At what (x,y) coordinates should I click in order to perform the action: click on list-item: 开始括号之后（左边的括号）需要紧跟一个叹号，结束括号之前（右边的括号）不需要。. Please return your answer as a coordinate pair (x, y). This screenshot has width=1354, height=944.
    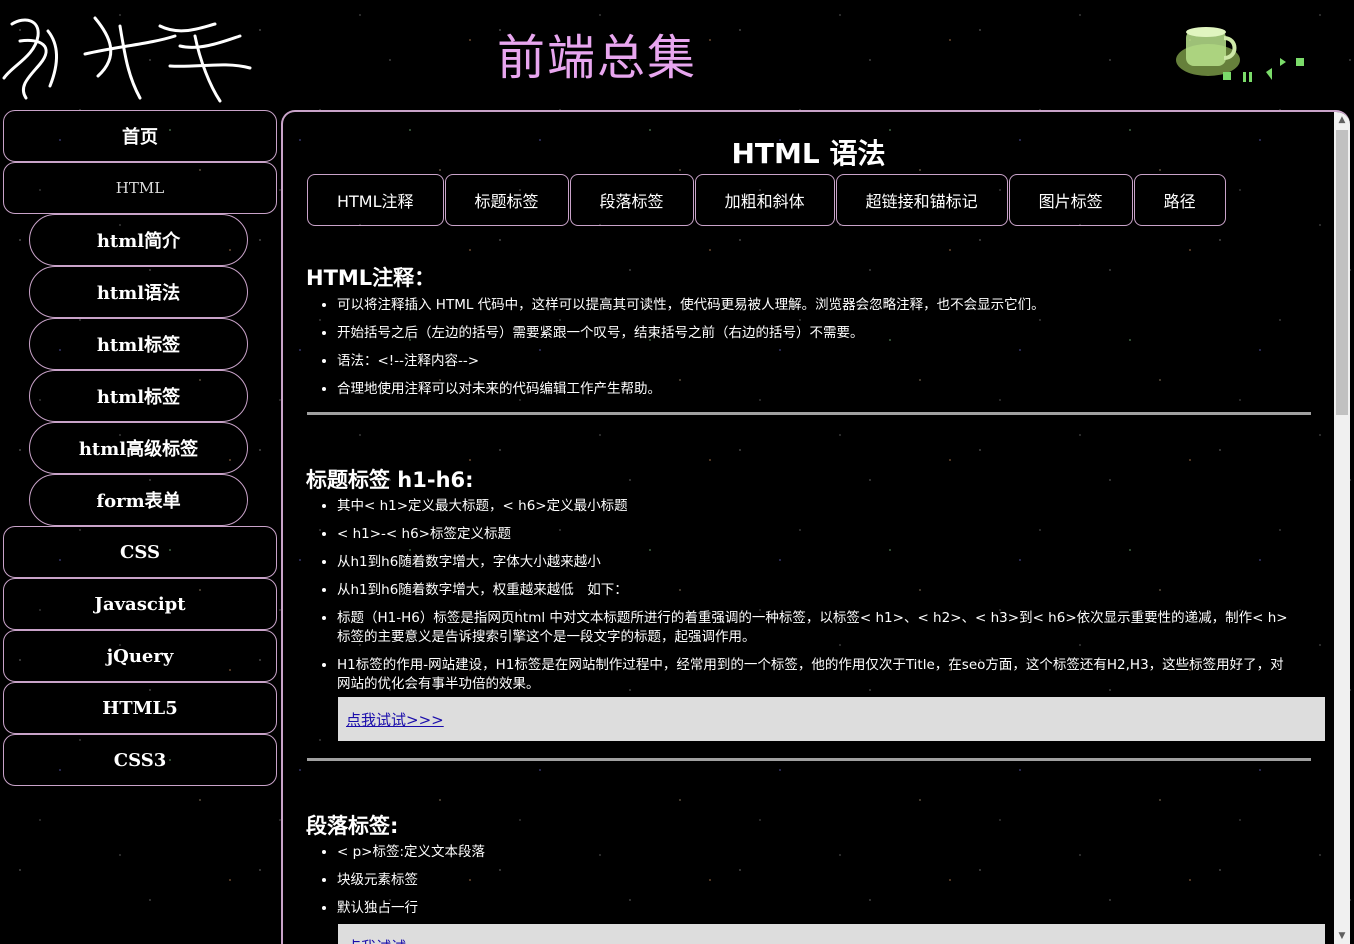
    Looking at the image, I should click on (817, 333).